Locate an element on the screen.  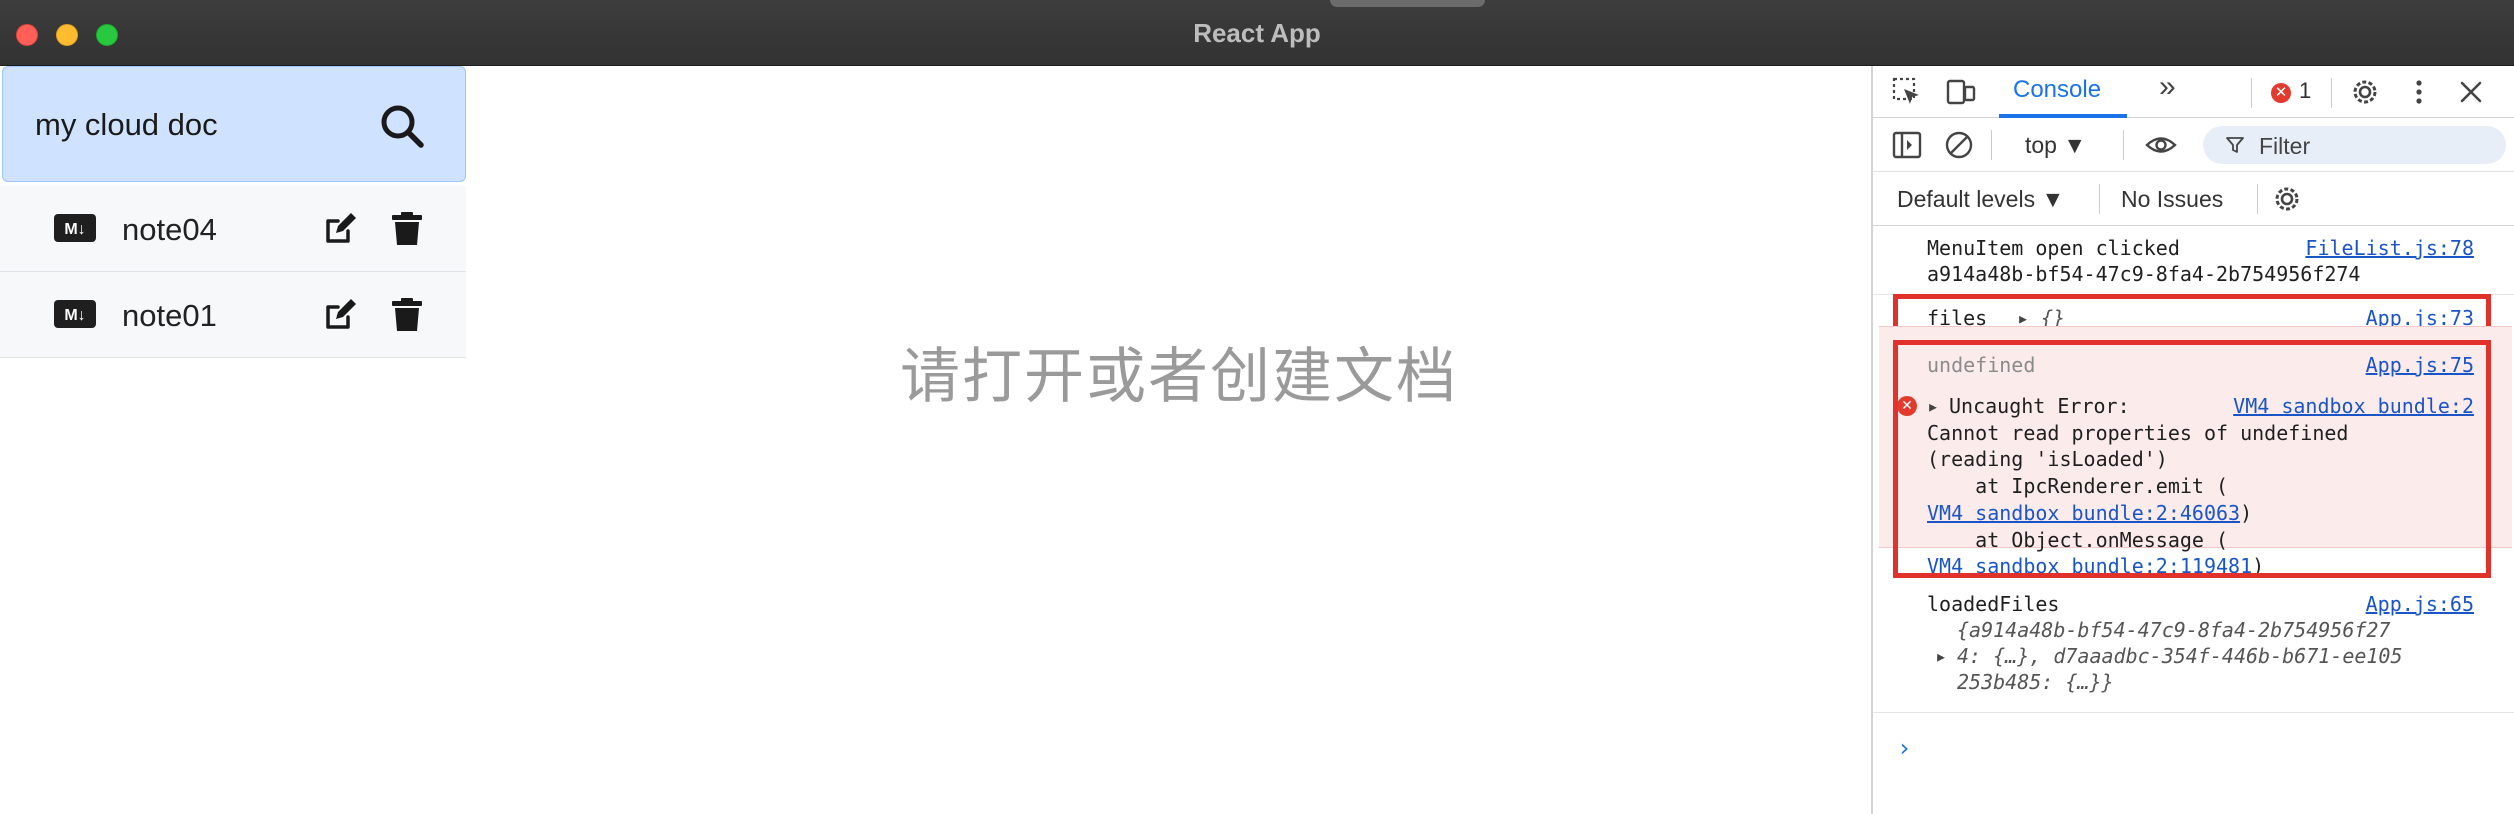
close-icon is located at coordinates (2471, 92).